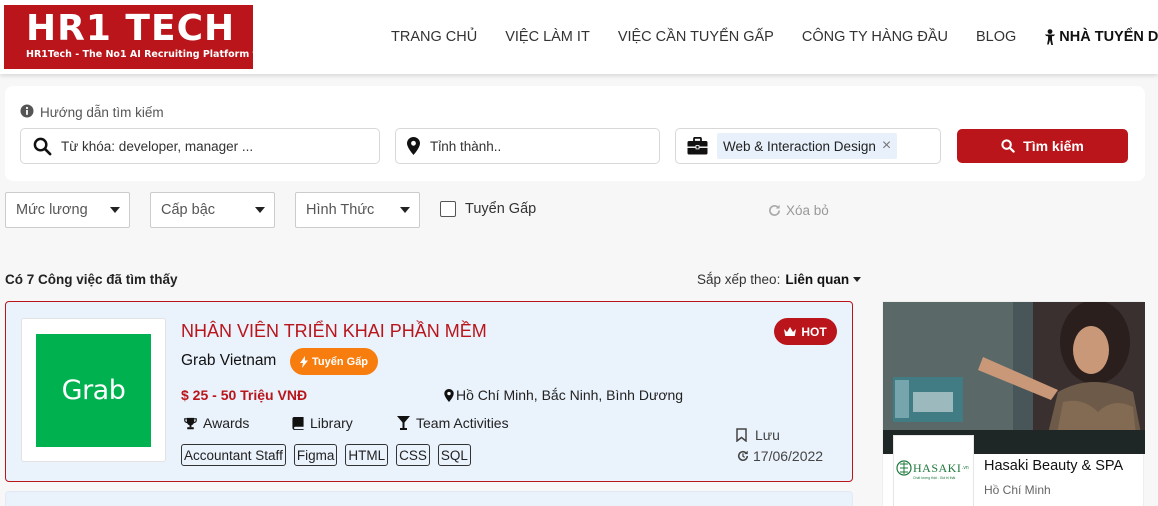 Image resolution: width=1158 pixels, height=506 pixels. Describe the element at coordinates (462, 423) in the screenshot. I see `benefit-label: Team Activities` at that location.